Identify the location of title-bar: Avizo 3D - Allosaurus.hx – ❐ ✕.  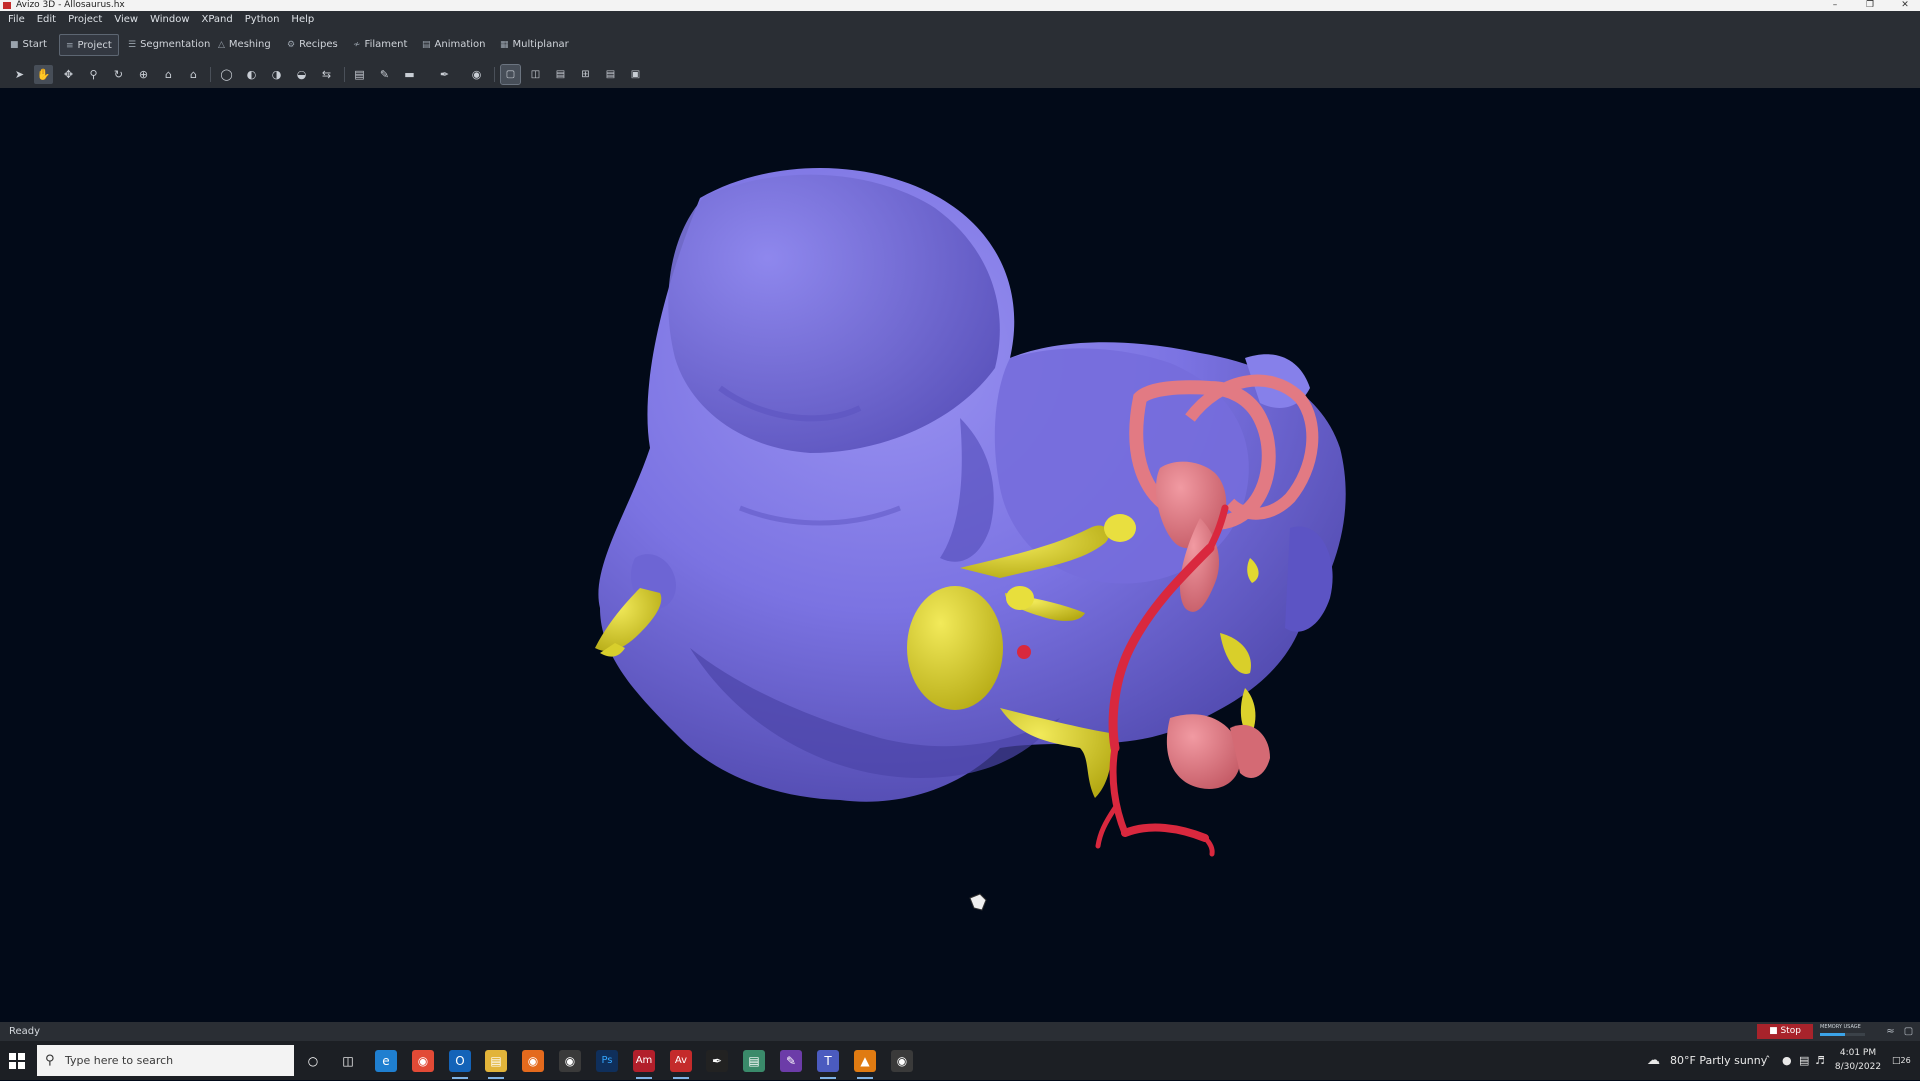
(960, 5).